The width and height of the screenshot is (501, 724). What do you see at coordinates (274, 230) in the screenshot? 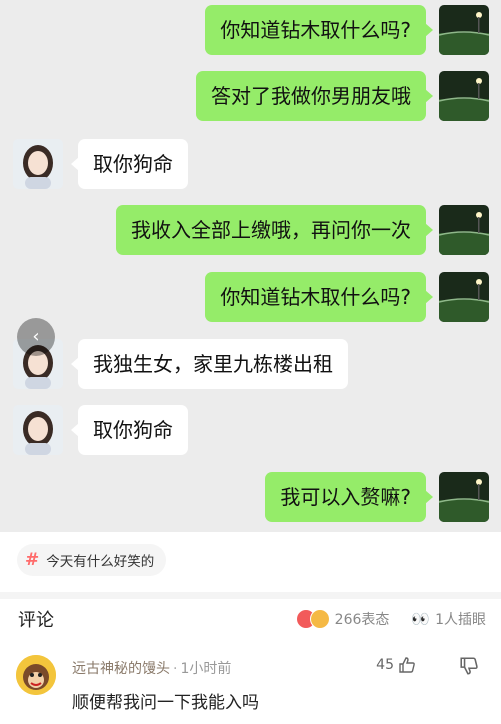
I see `chat-bubble-sent: 我收入全部上缴哦，再问你一次` at bounding box center [274, 230].